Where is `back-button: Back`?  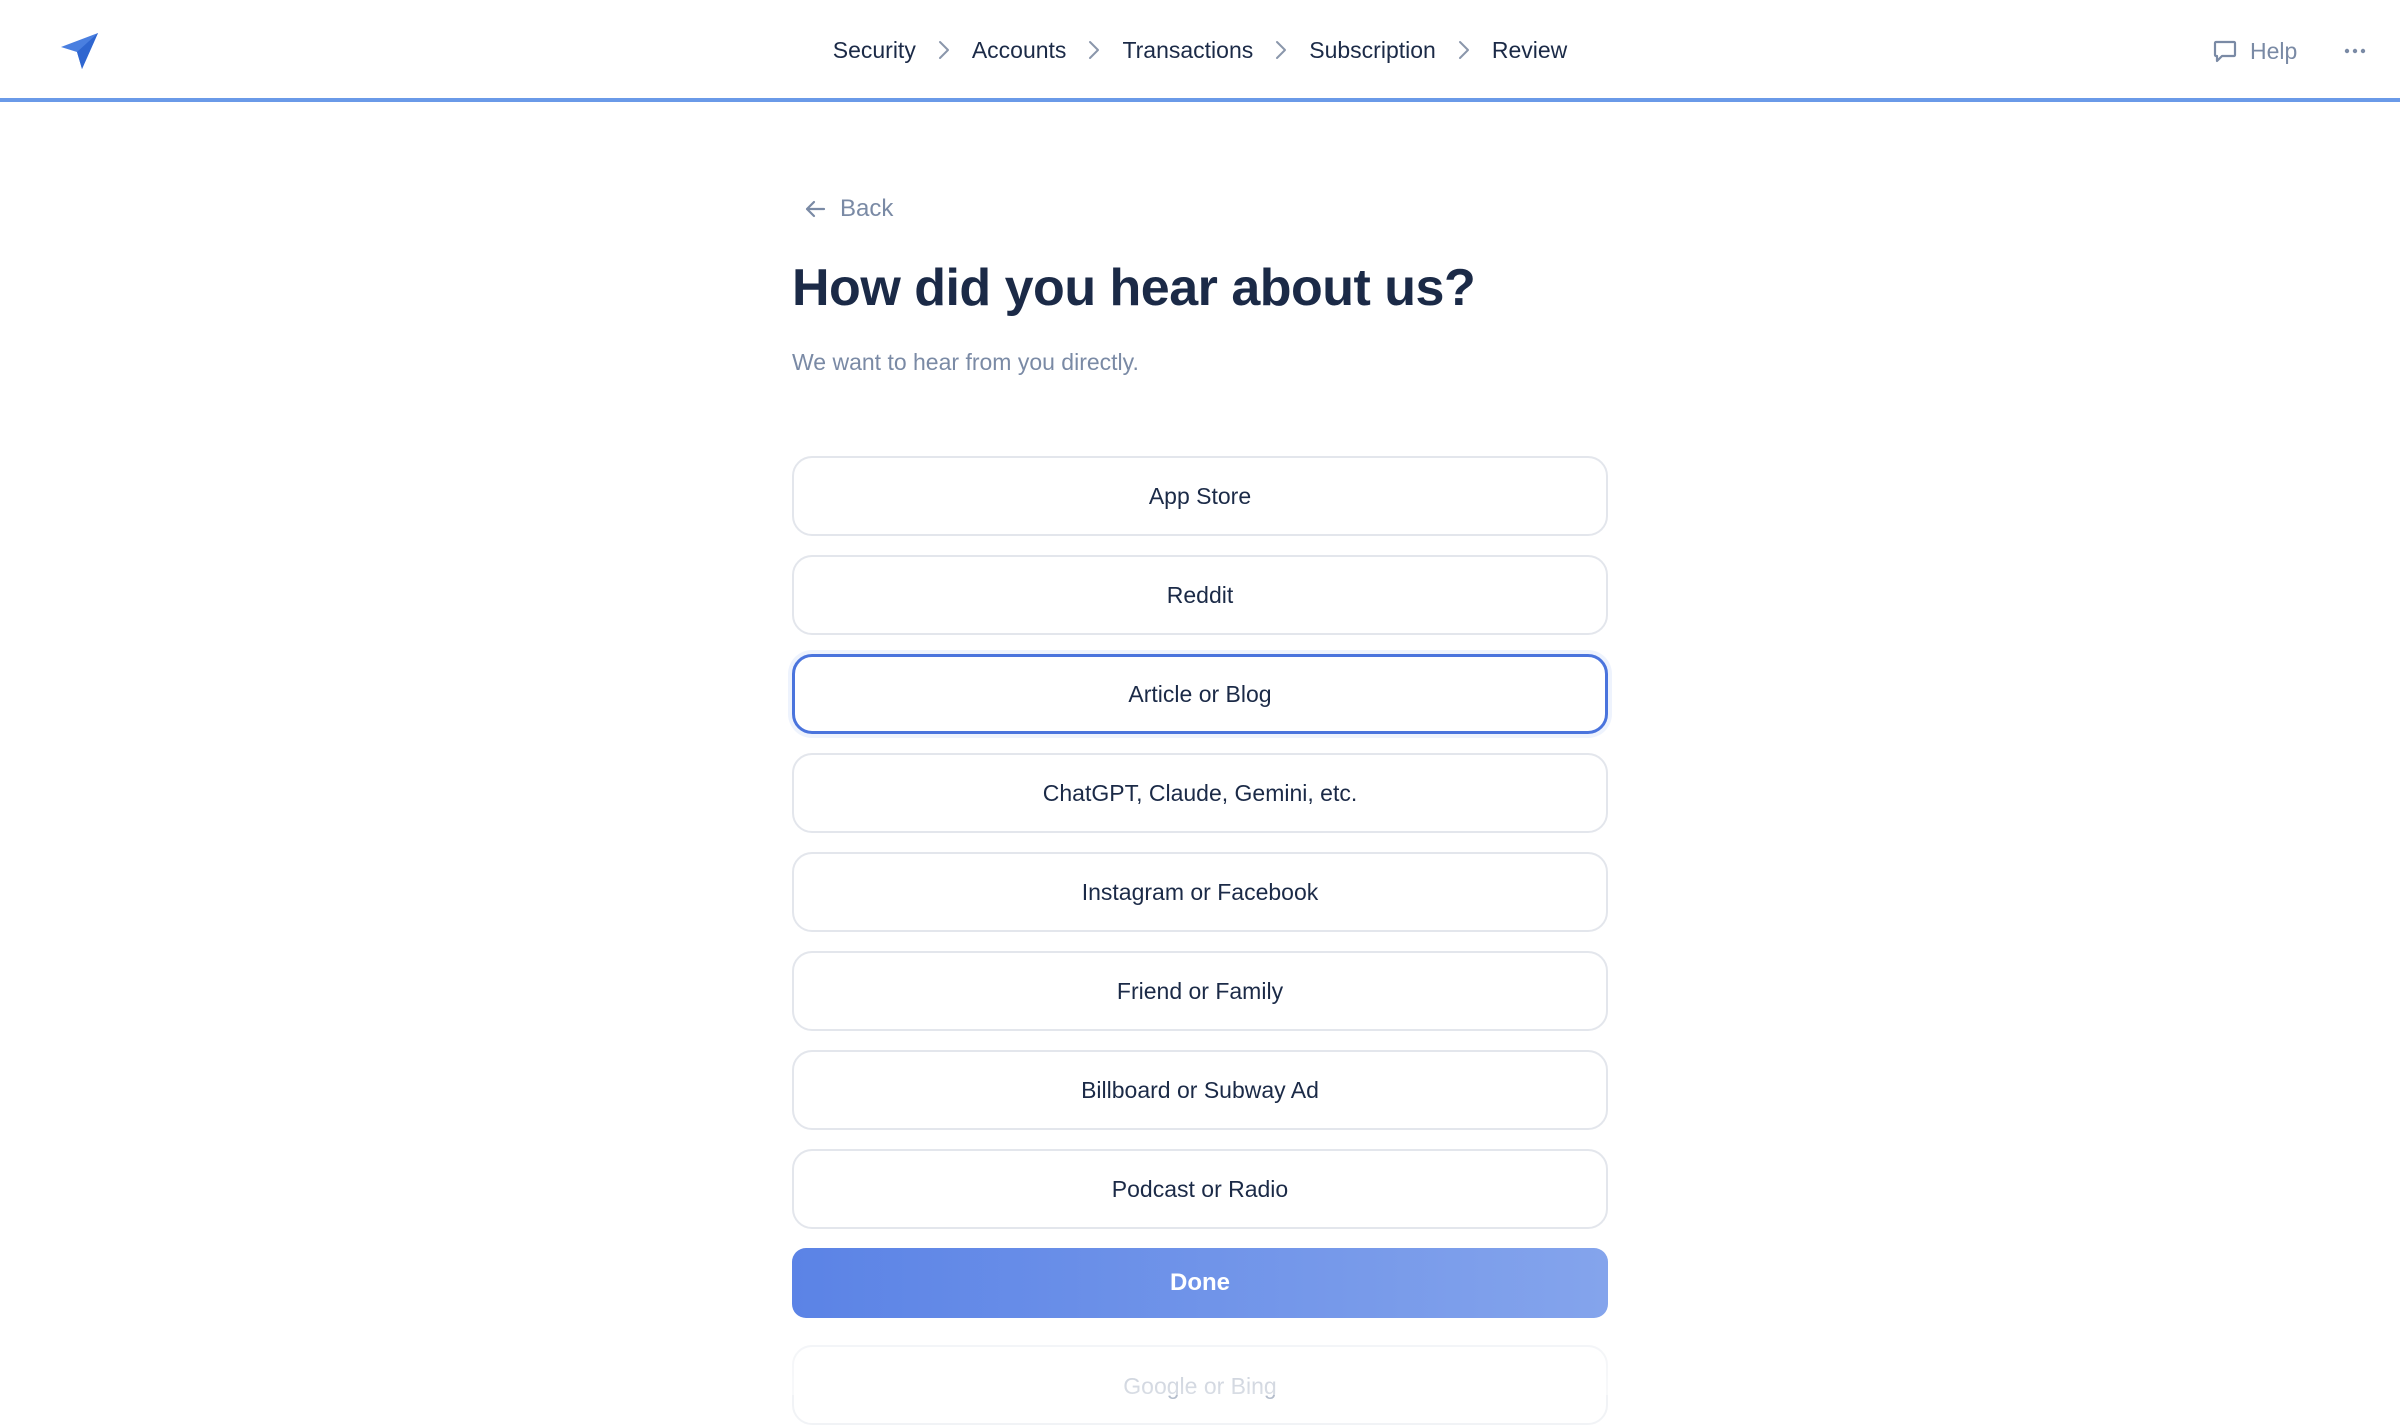 back-button: Back is located at coordinates (848, 209).